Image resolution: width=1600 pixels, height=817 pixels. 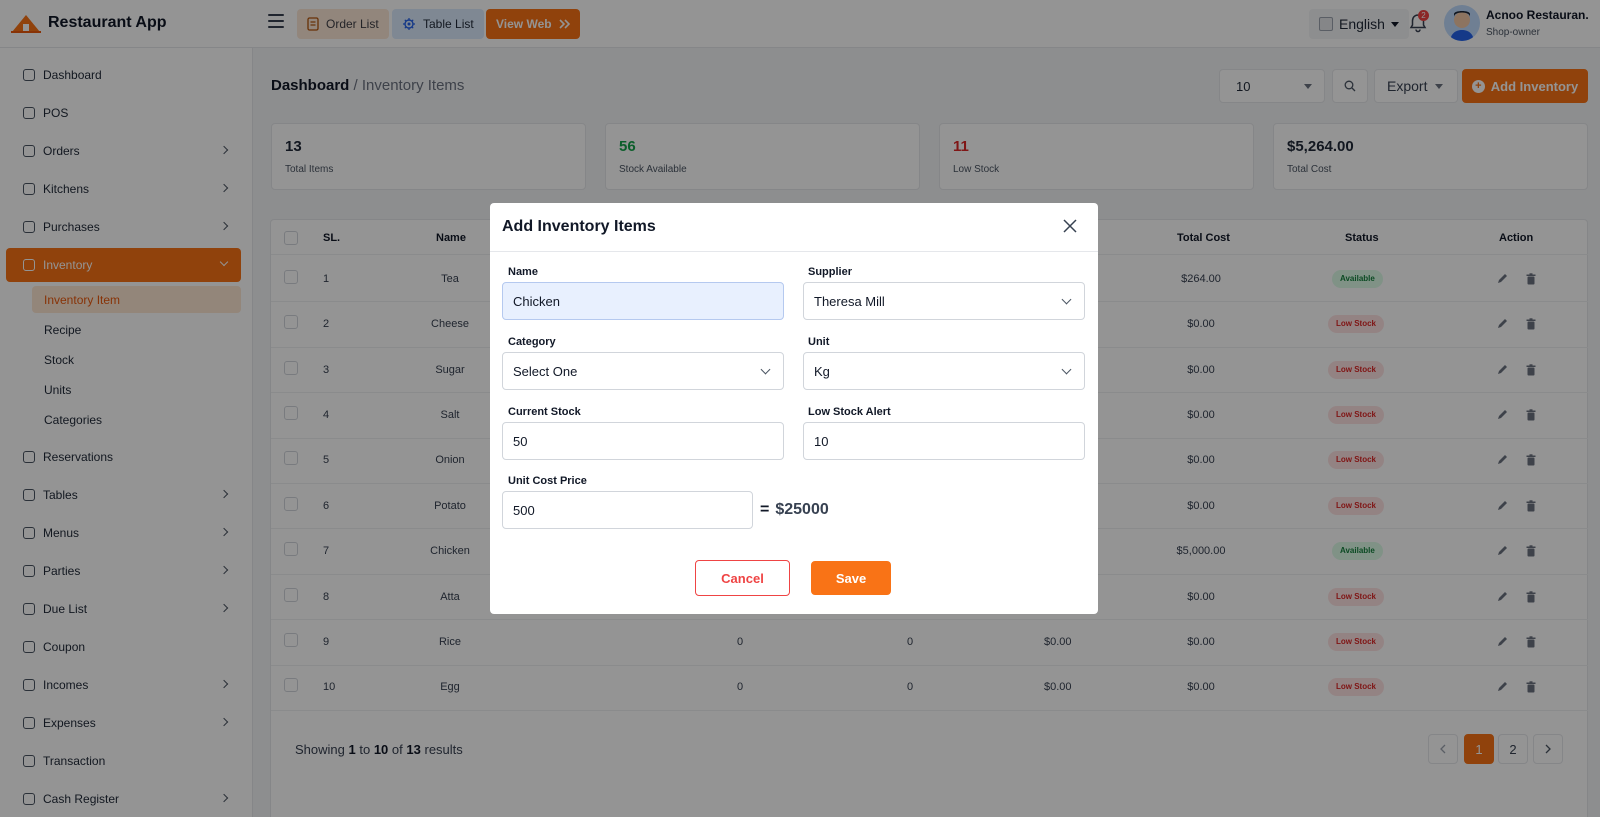 I want to click on category-value: Select One, so click(x=545, y=371).